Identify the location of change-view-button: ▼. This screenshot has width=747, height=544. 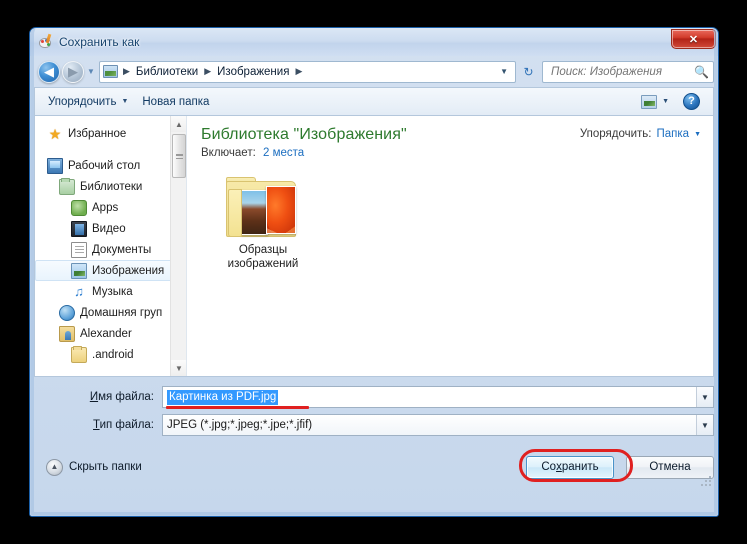
(655, 102).